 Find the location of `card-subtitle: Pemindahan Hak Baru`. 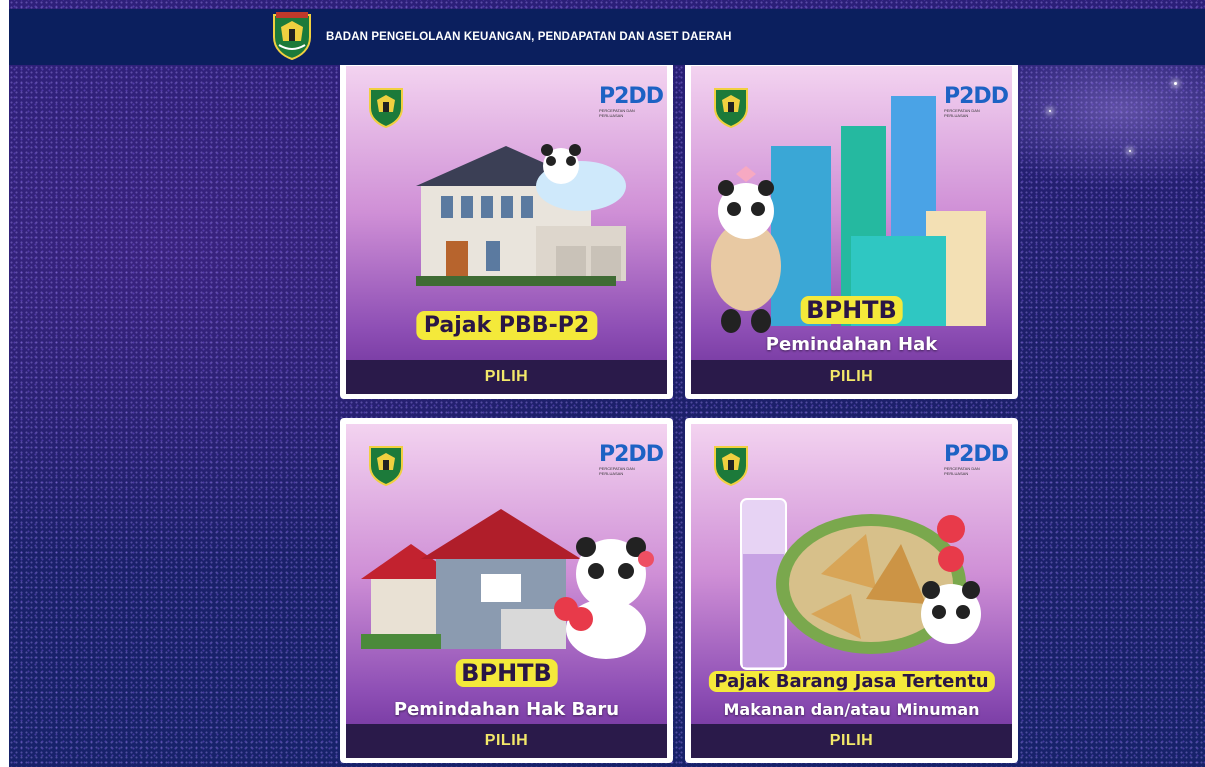

card-subtitle: Pemindahan Hak Baru is located at coordinates (506, 709).